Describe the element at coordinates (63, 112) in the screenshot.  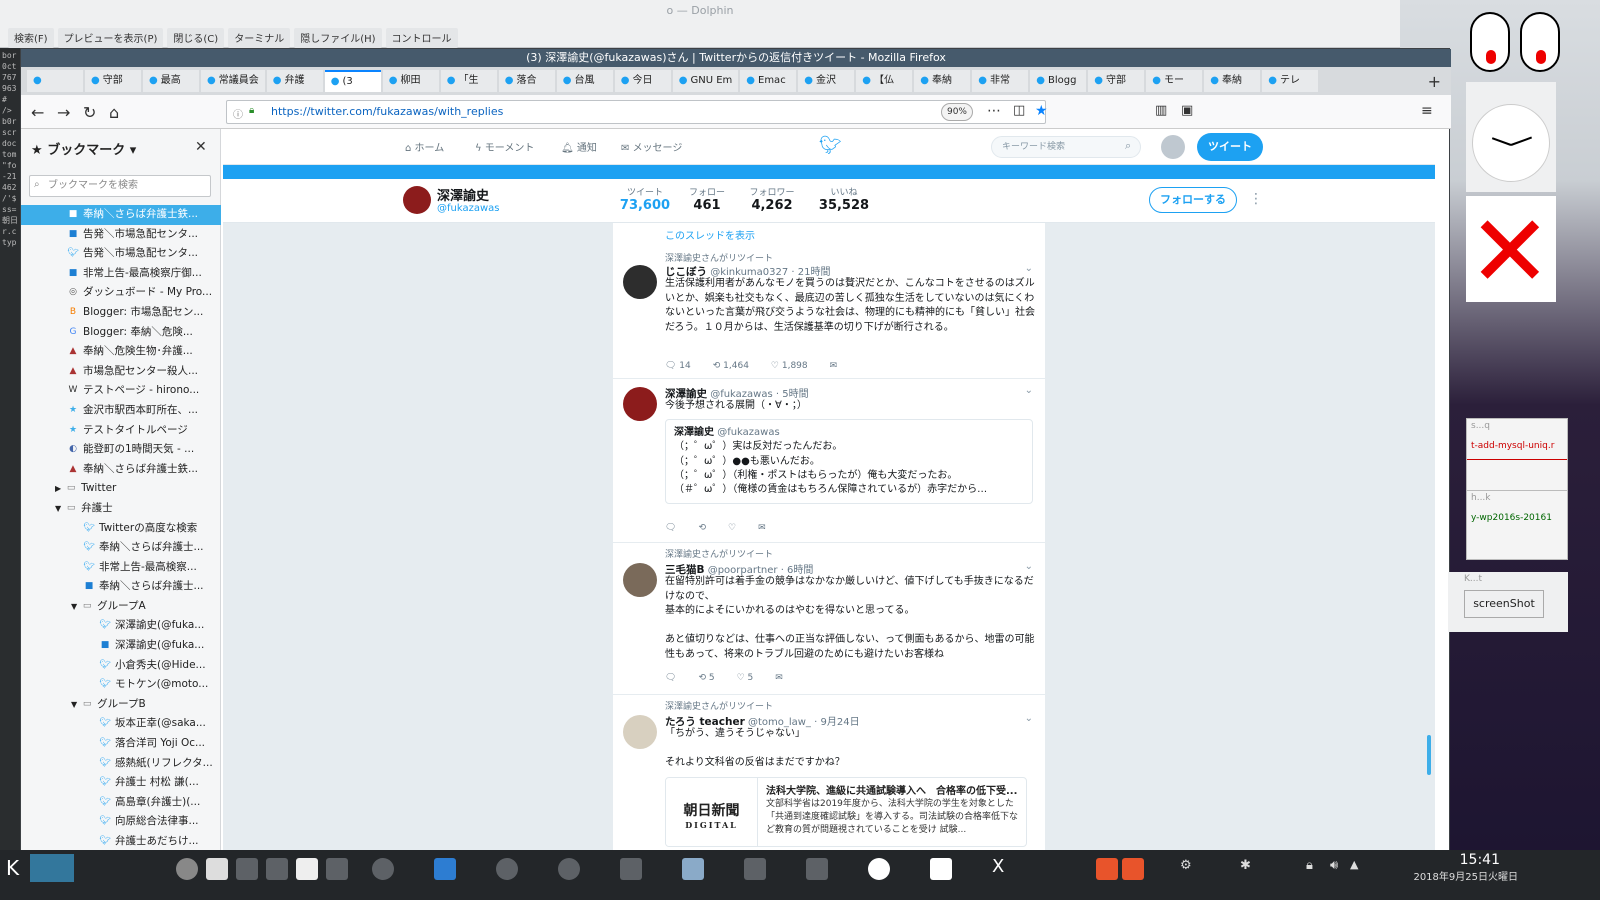
I see `forward-icon: →` at that location.